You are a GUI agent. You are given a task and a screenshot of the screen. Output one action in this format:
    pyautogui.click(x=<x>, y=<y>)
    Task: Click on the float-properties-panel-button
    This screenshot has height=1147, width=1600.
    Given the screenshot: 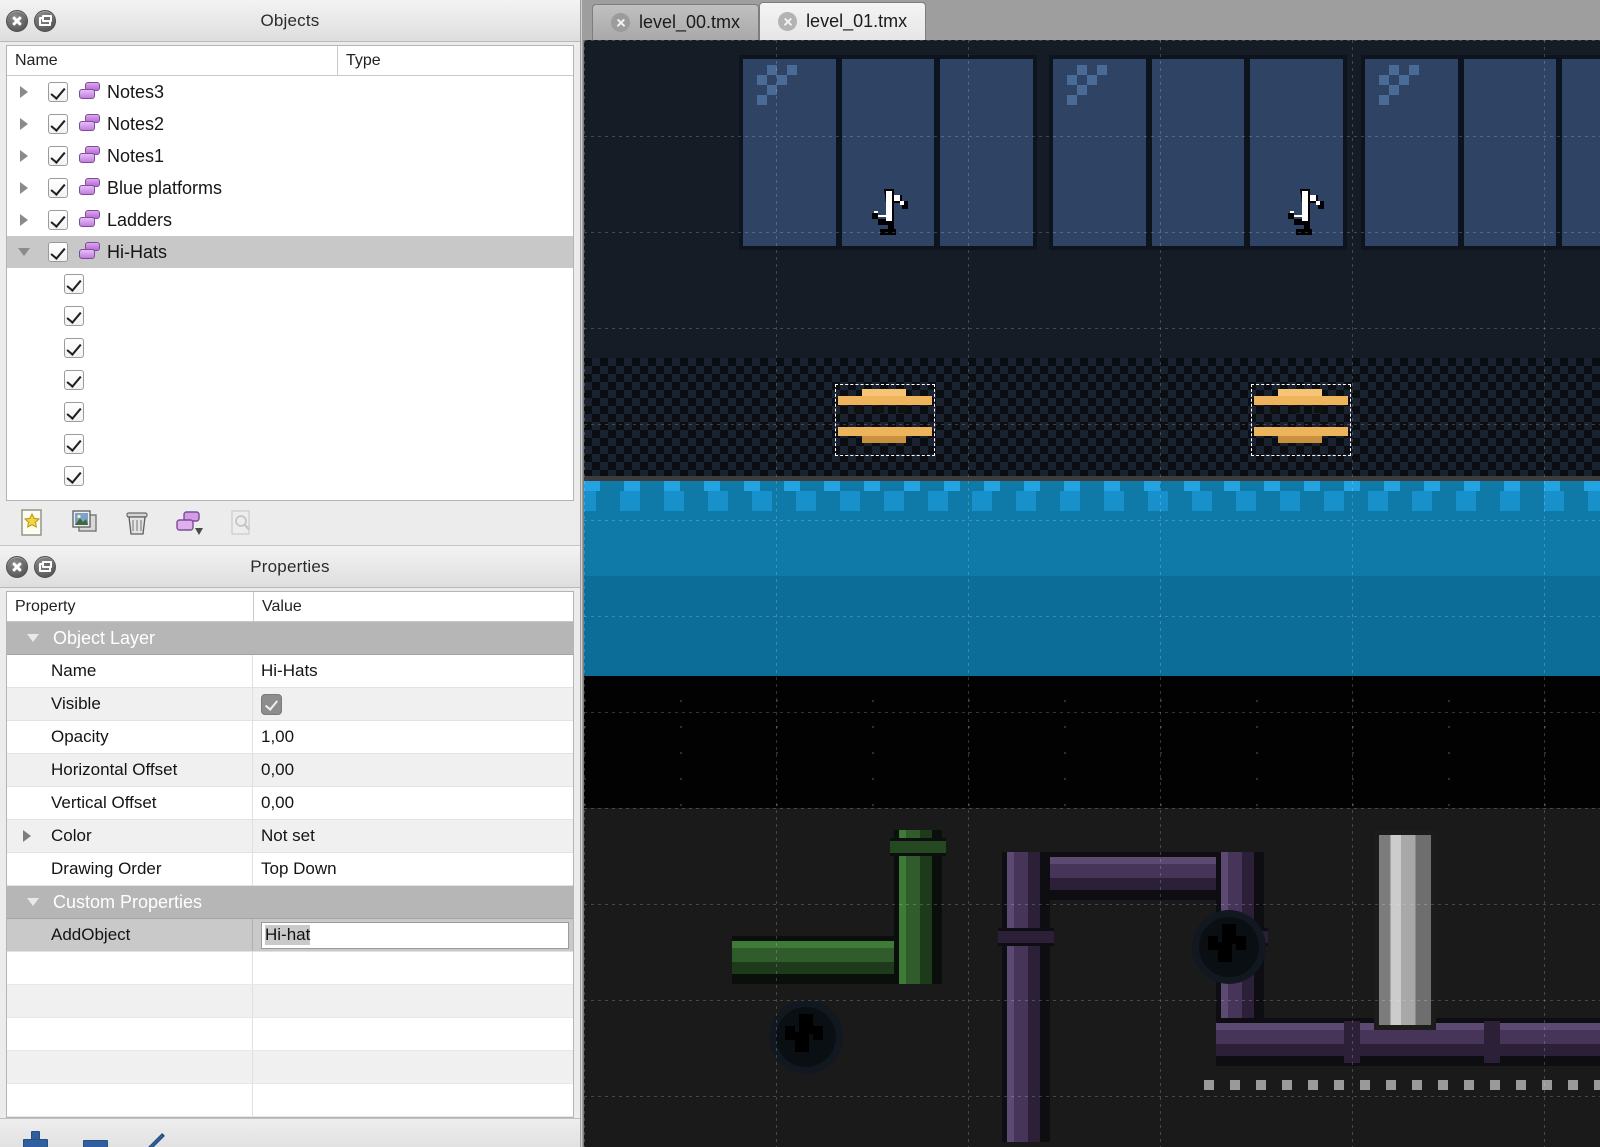 What is the action you would take?
    pyautogui.click(x=45, y=566)
    